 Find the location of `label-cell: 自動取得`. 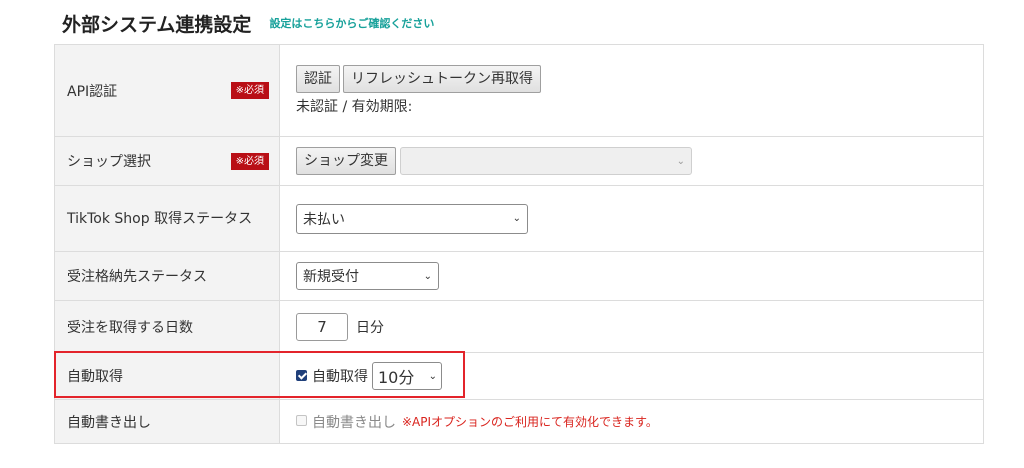

label-cell: 自動取得 is located at coordinates (167, 376).